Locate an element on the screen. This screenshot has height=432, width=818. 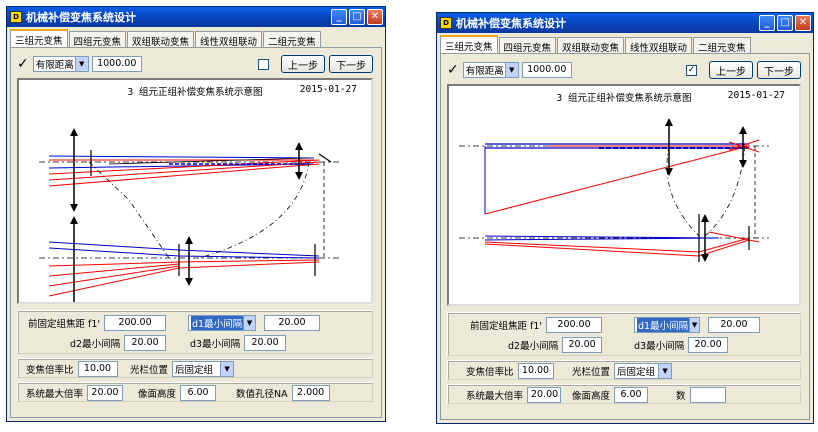
stop-position-value: 后固定组 is located at coordinates (194, 370).